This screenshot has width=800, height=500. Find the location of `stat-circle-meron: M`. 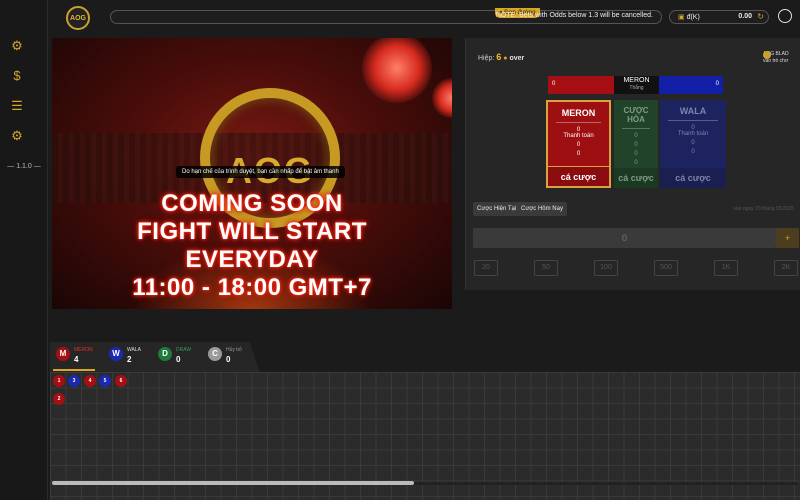

stat-circle-meron: M is located at coordinates (63, 354).